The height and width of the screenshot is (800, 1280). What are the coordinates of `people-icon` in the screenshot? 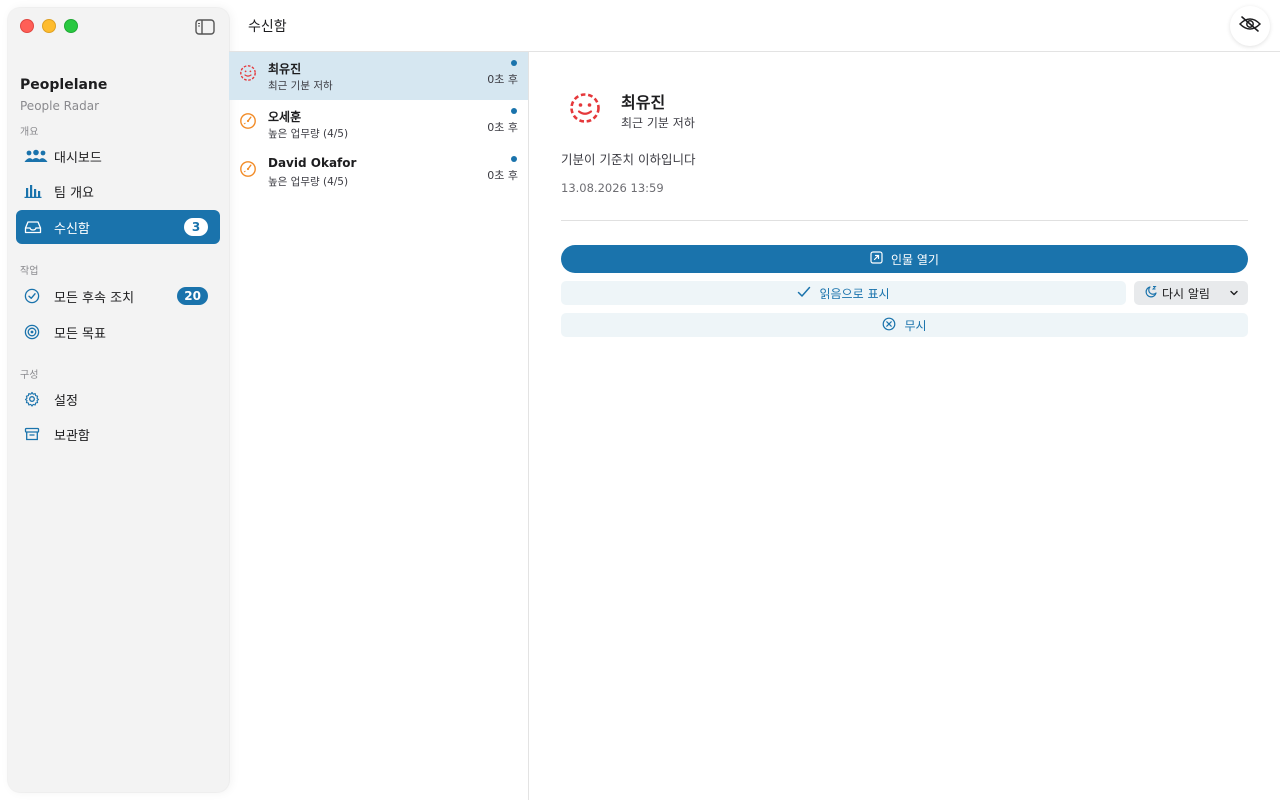 It's located at (38, 156).